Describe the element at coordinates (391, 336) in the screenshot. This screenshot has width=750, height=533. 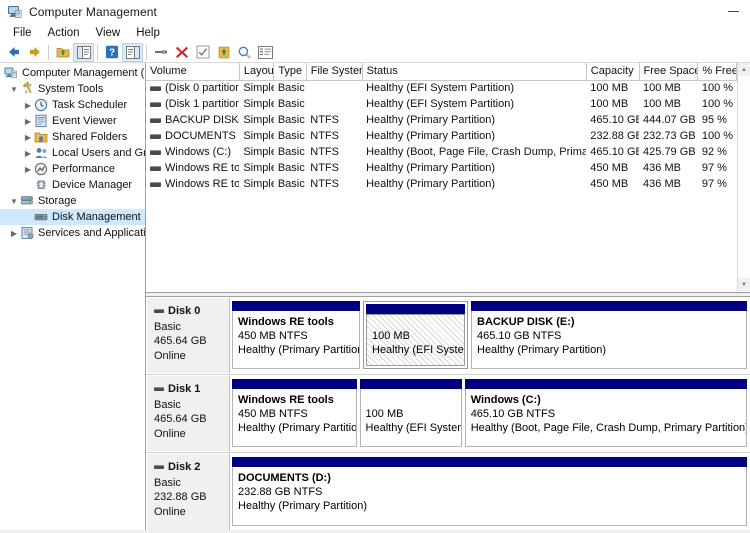
I see `partition-size: 100 MB` at that location.